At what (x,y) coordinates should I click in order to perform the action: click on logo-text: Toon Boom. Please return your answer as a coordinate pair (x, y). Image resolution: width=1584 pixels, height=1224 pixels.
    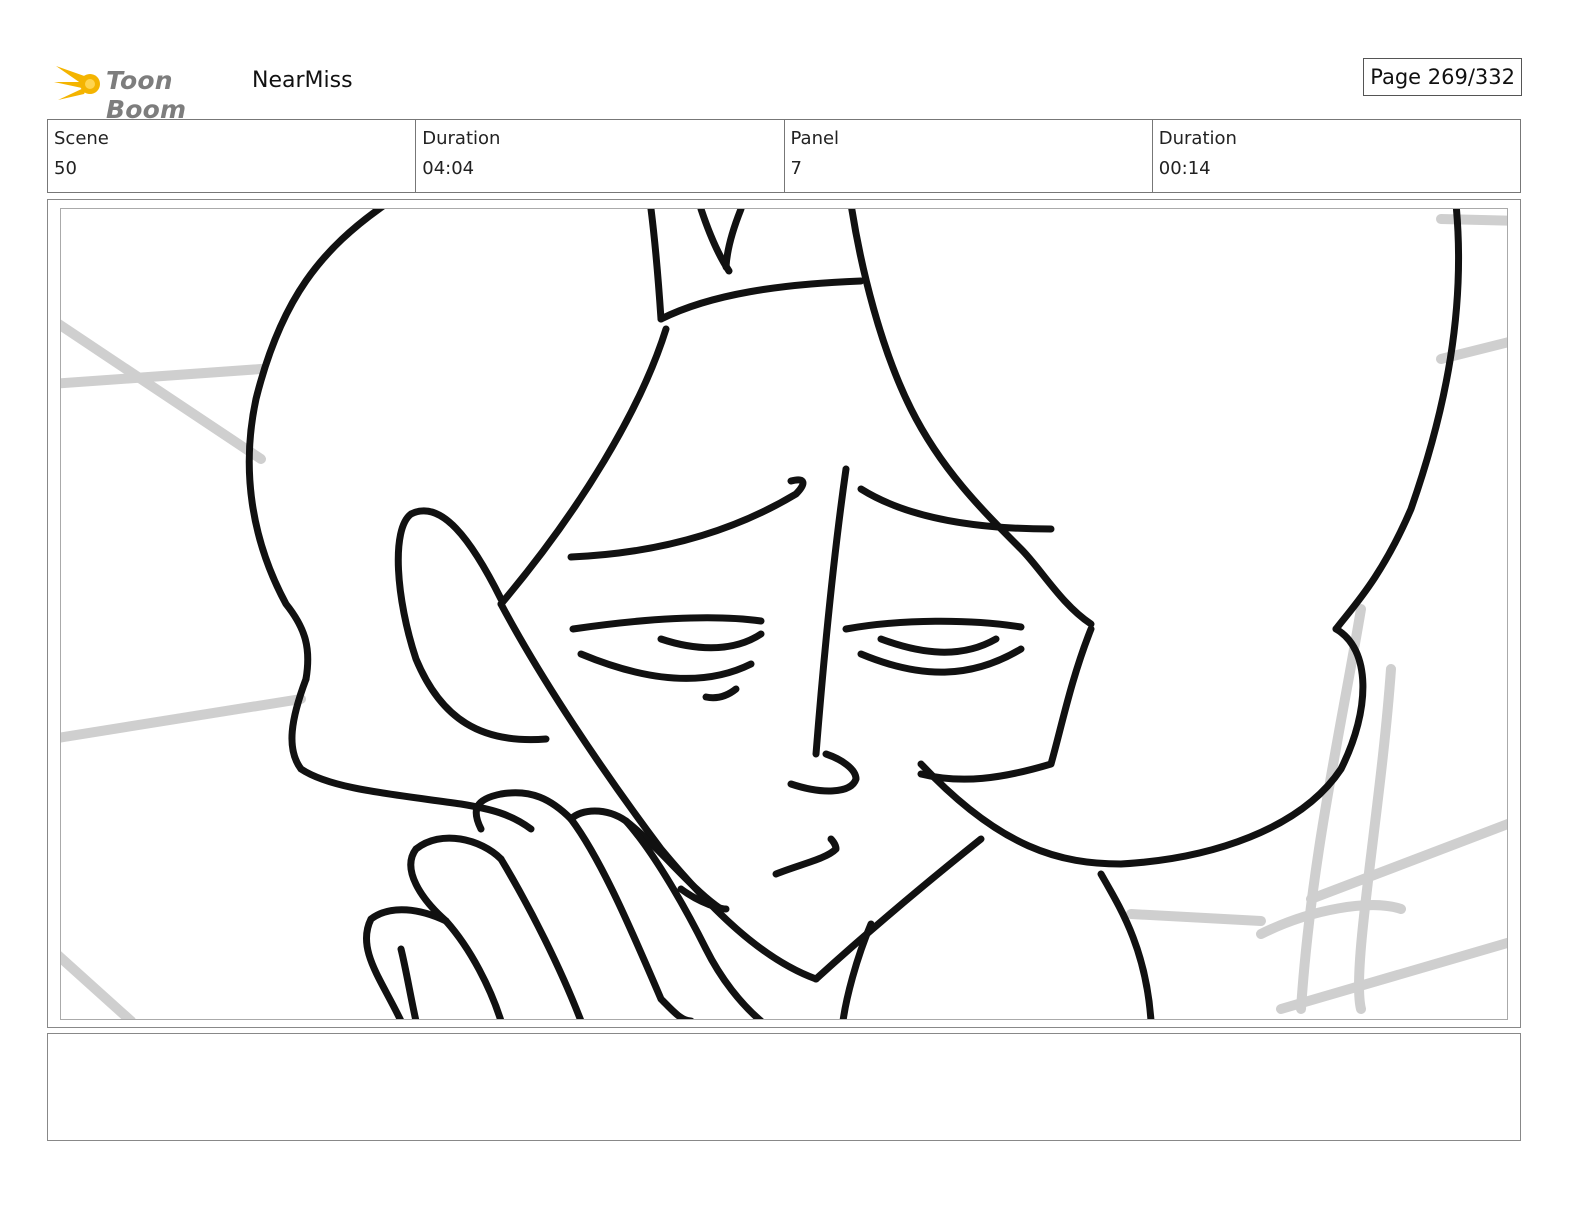
    Looking at the image, I should click on (146, 95).